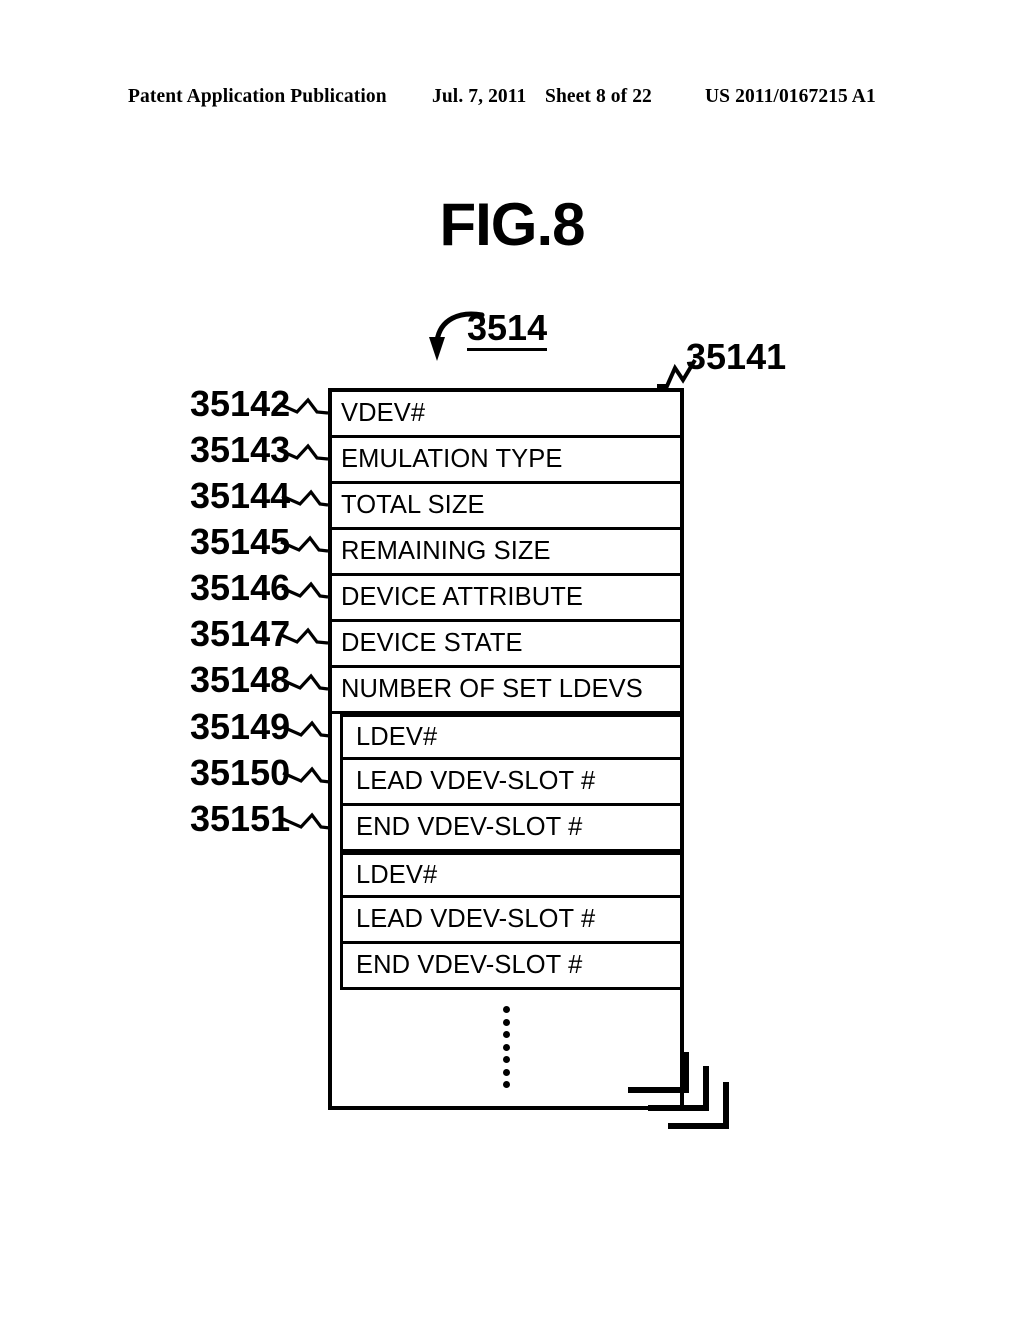 This screenshot has width=1024, height=1320. I want to click on callout-35142: 35142, so click(240, 403).